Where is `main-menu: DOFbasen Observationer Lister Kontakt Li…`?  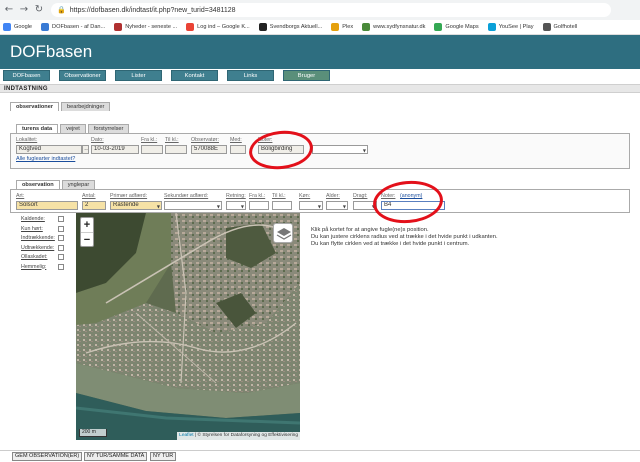 main-menu: DOFbasen Observationer Lister Kontakt Li… is located at coordinates (171, 75).